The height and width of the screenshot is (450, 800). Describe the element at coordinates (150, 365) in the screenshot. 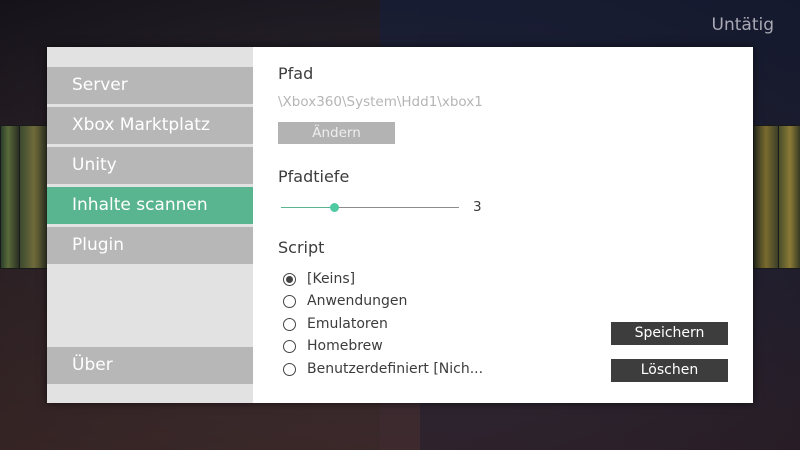

I see `sidebar-item-about: Über` at that location.